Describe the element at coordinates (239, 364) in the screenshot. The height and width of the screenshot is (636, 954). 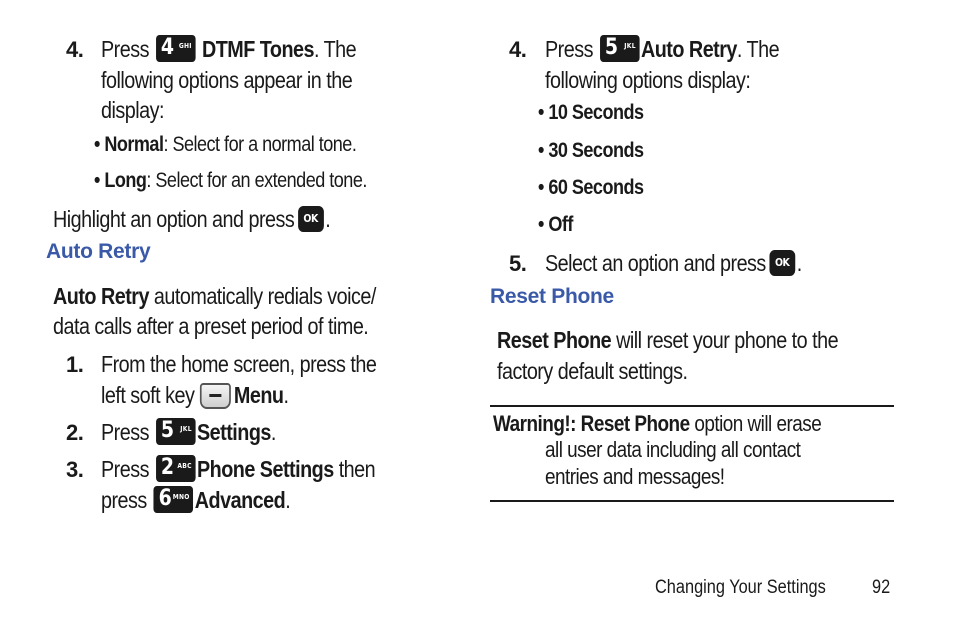
I see `step-1-text: From the home screen, press the` at that location.